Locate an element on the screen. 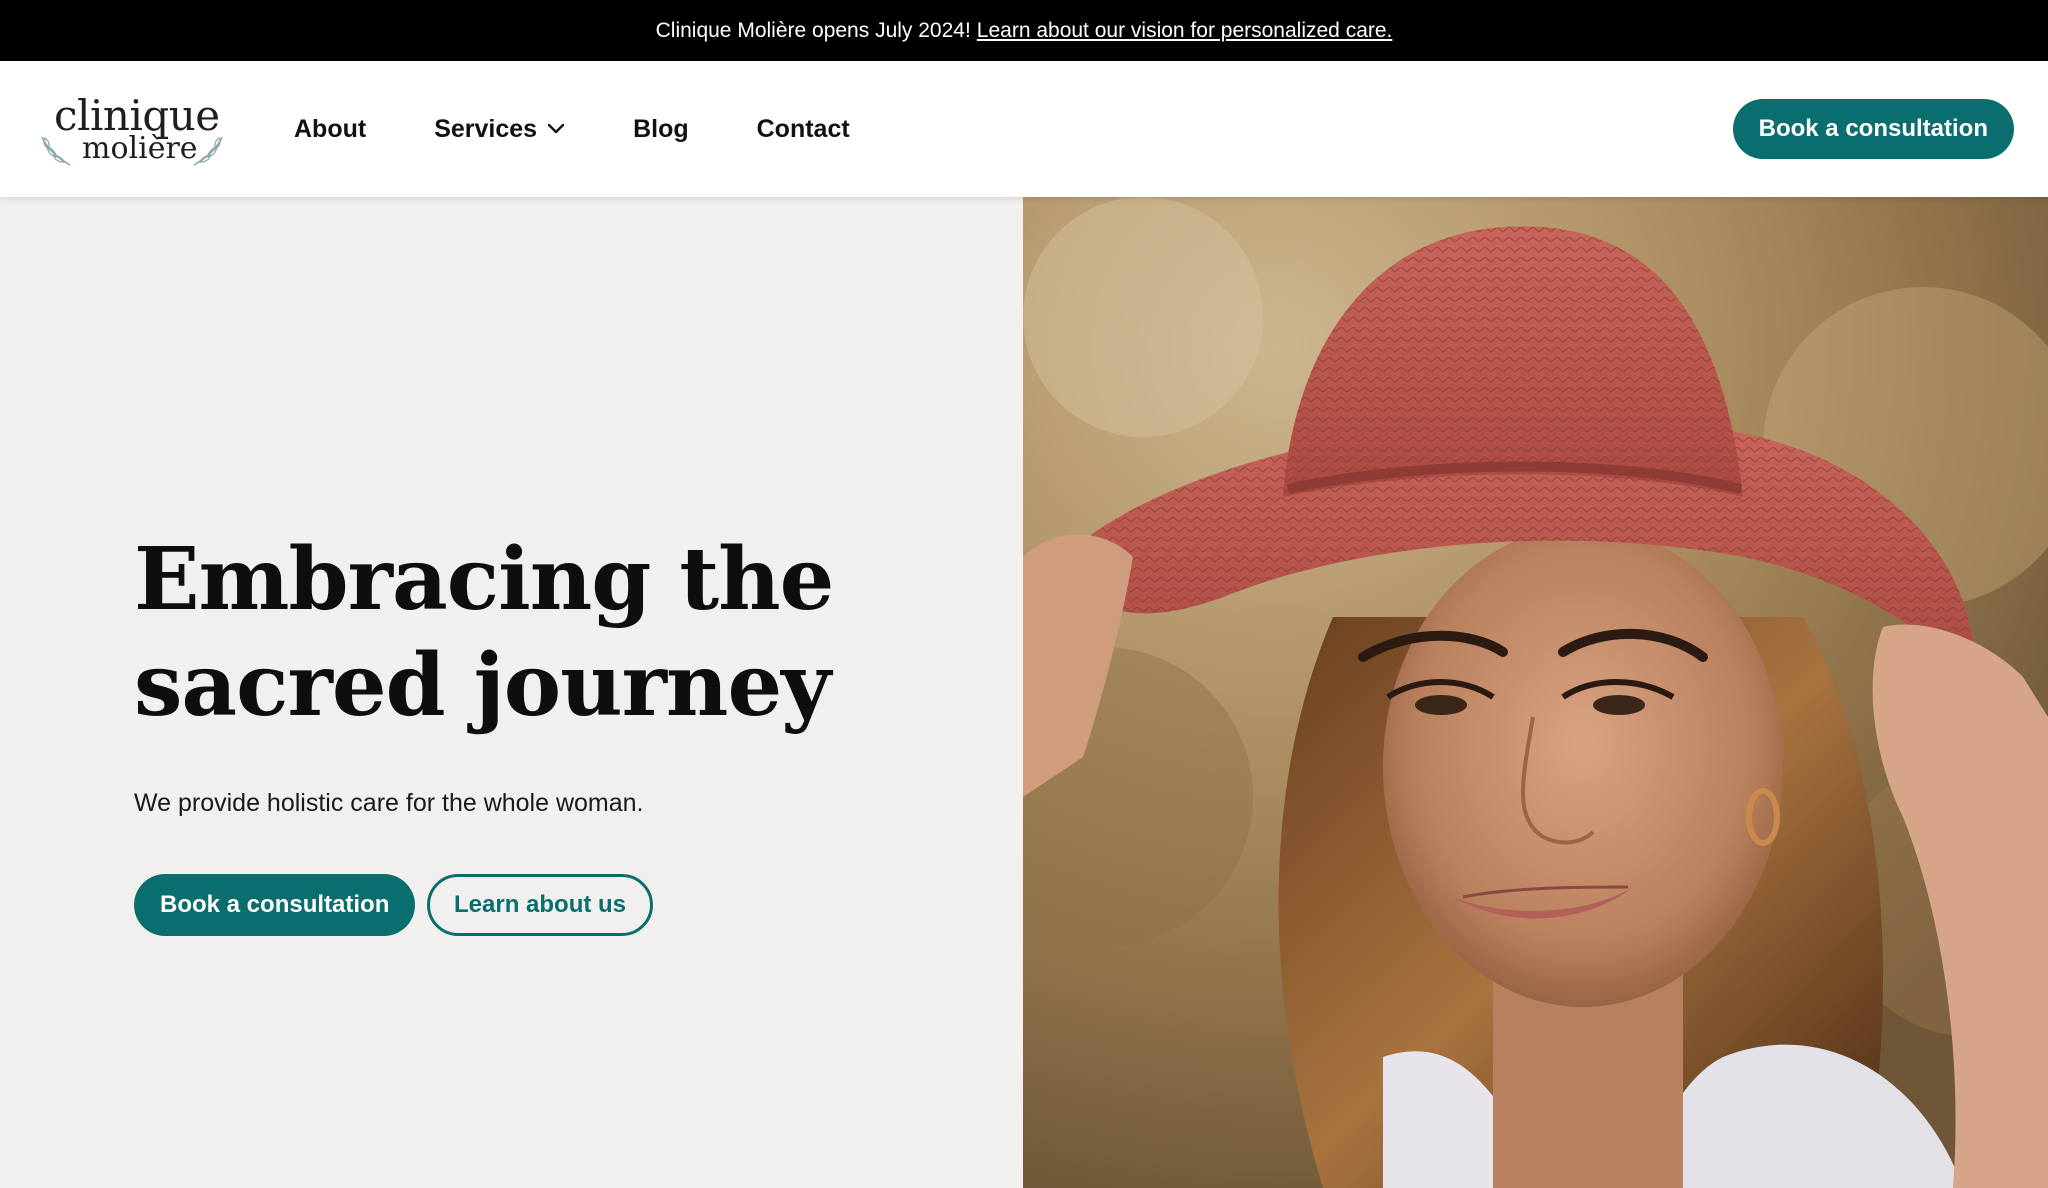  leaf-right-icon is located at coordinates (208, 151).